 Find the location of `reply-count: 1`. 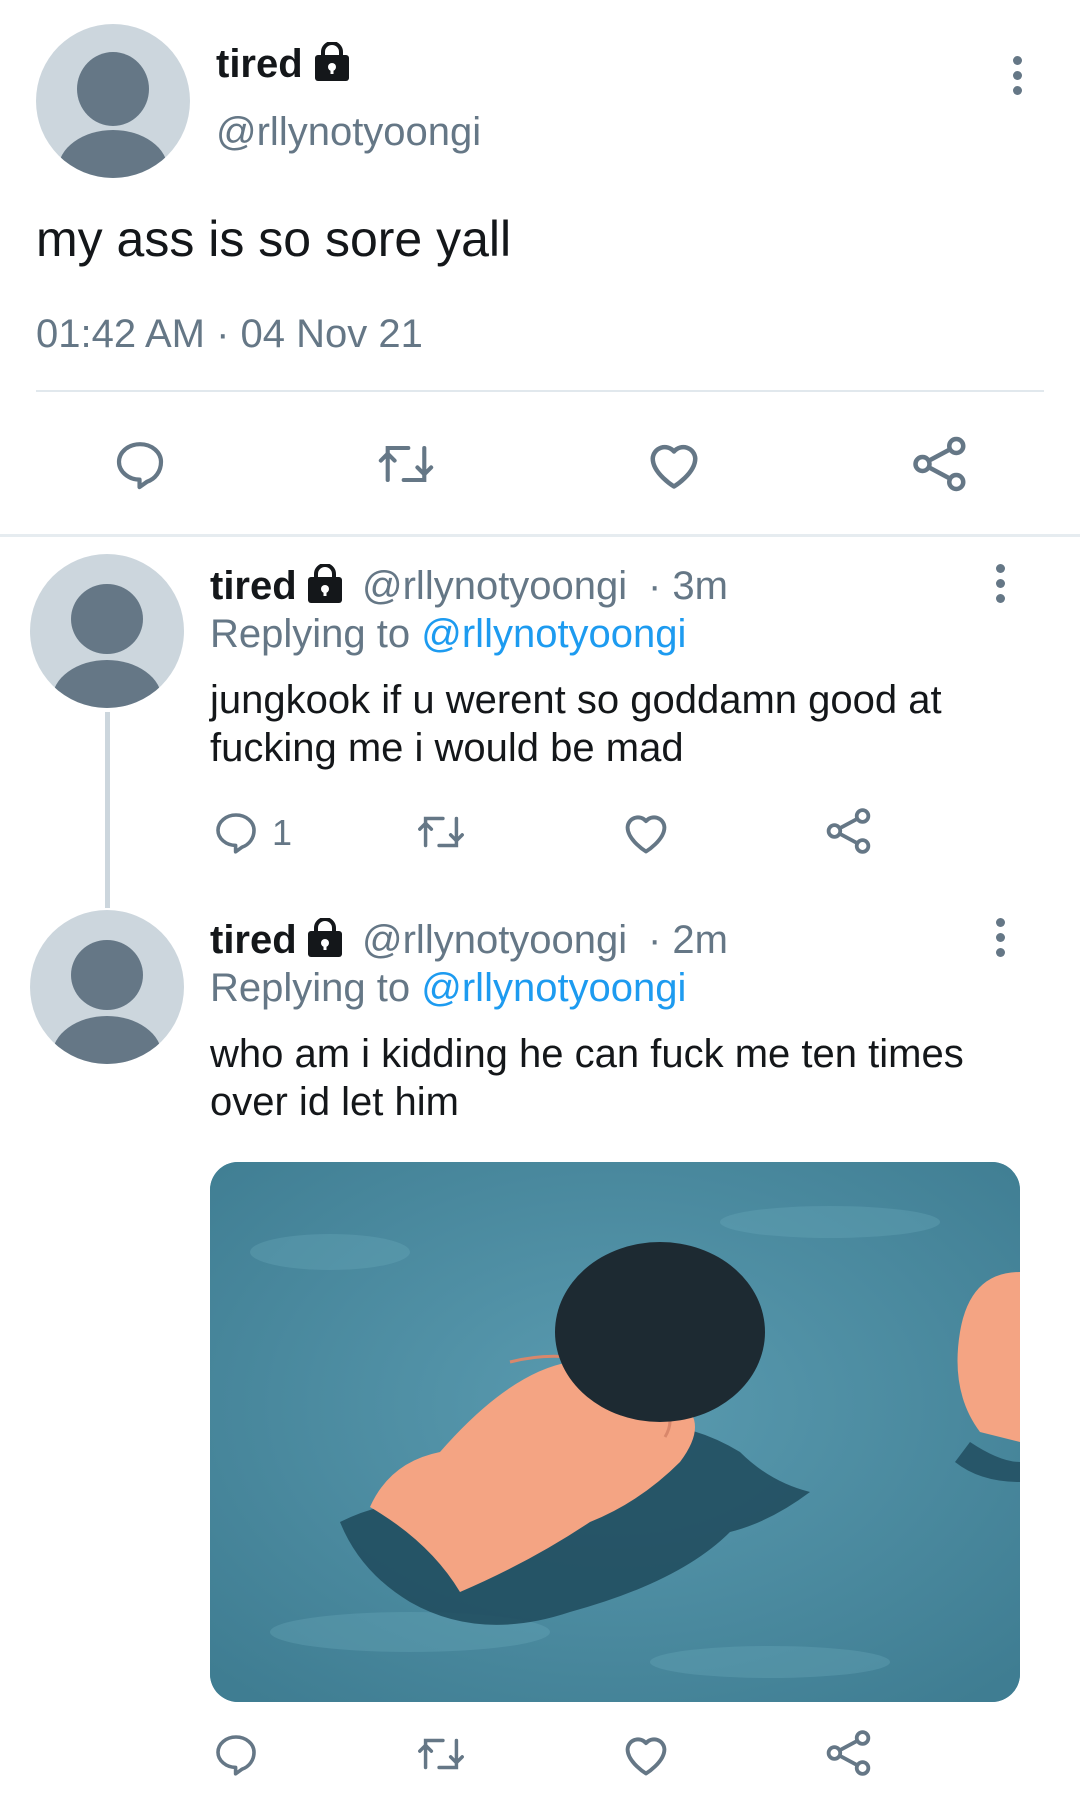

reply-count: 1 is located at coordinates (282, 832).